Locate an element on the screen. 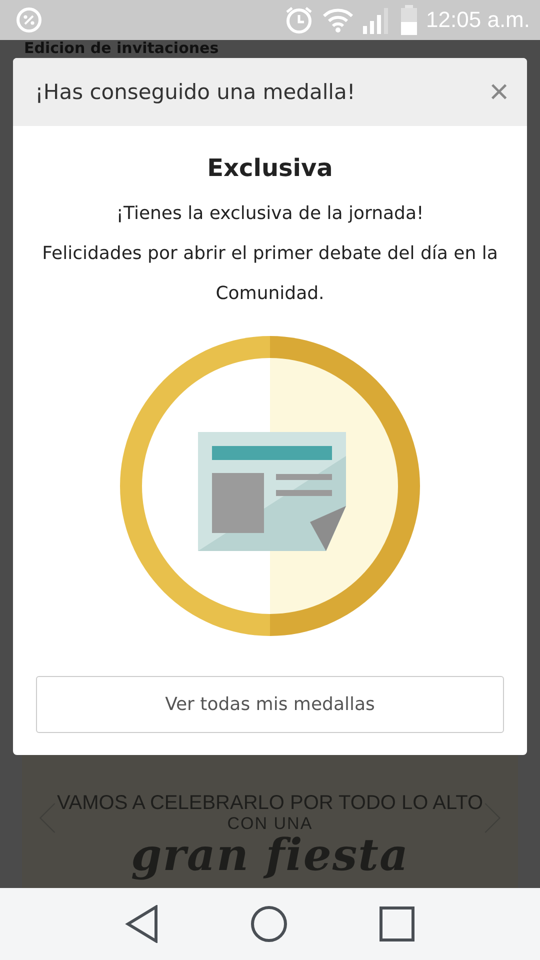 This screenshot has width=540, height=960. percent-icon is located at coordinates (29, 20).